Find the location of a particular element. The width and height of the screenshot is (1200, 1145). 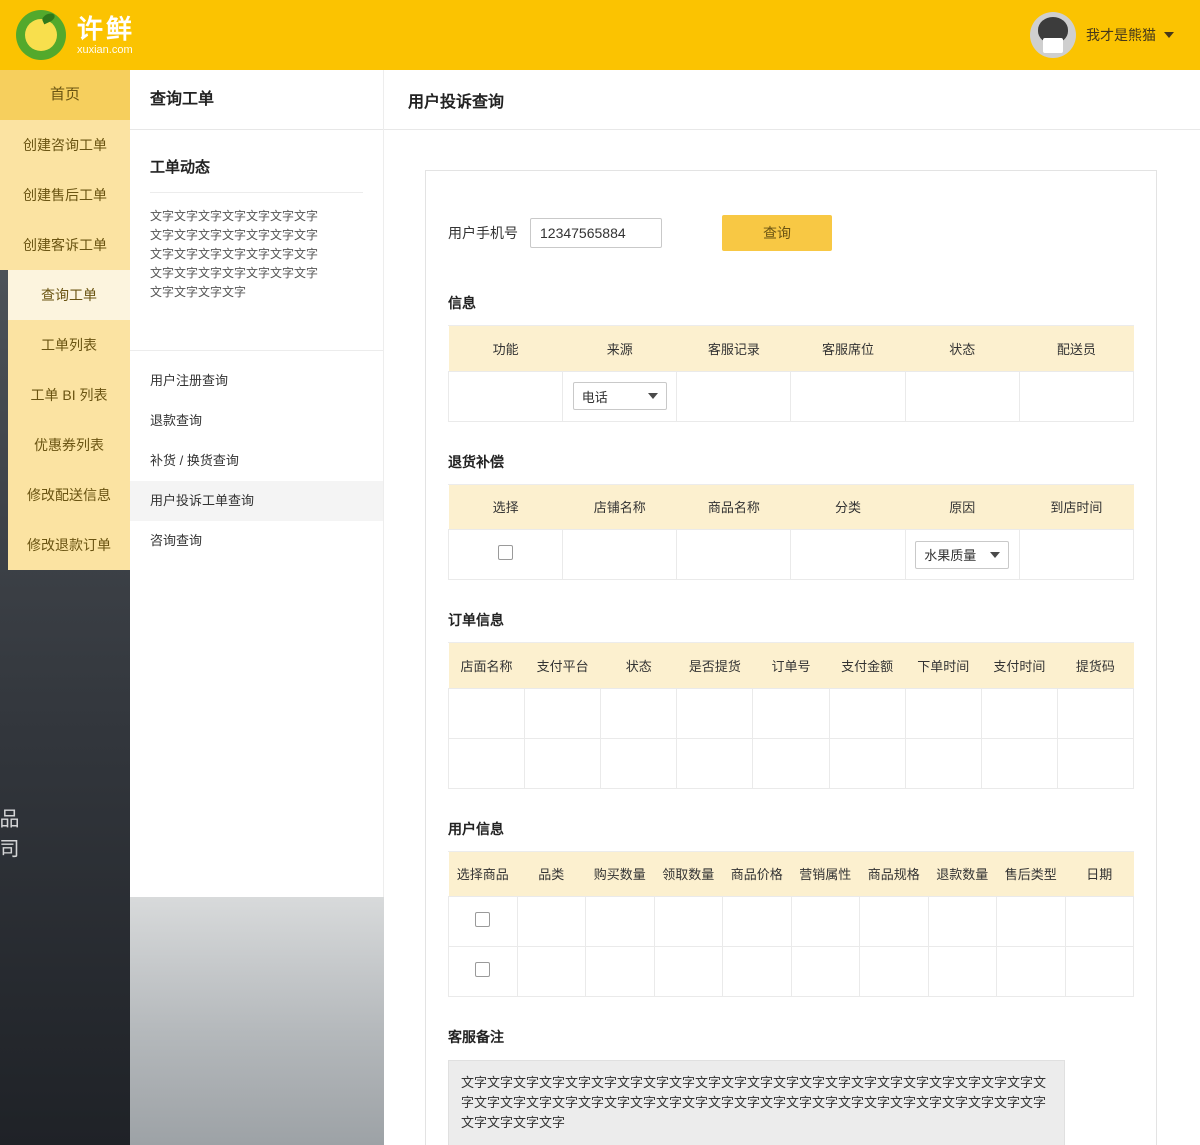

table-row: 水果质量 is located at coordinates (791, 554).